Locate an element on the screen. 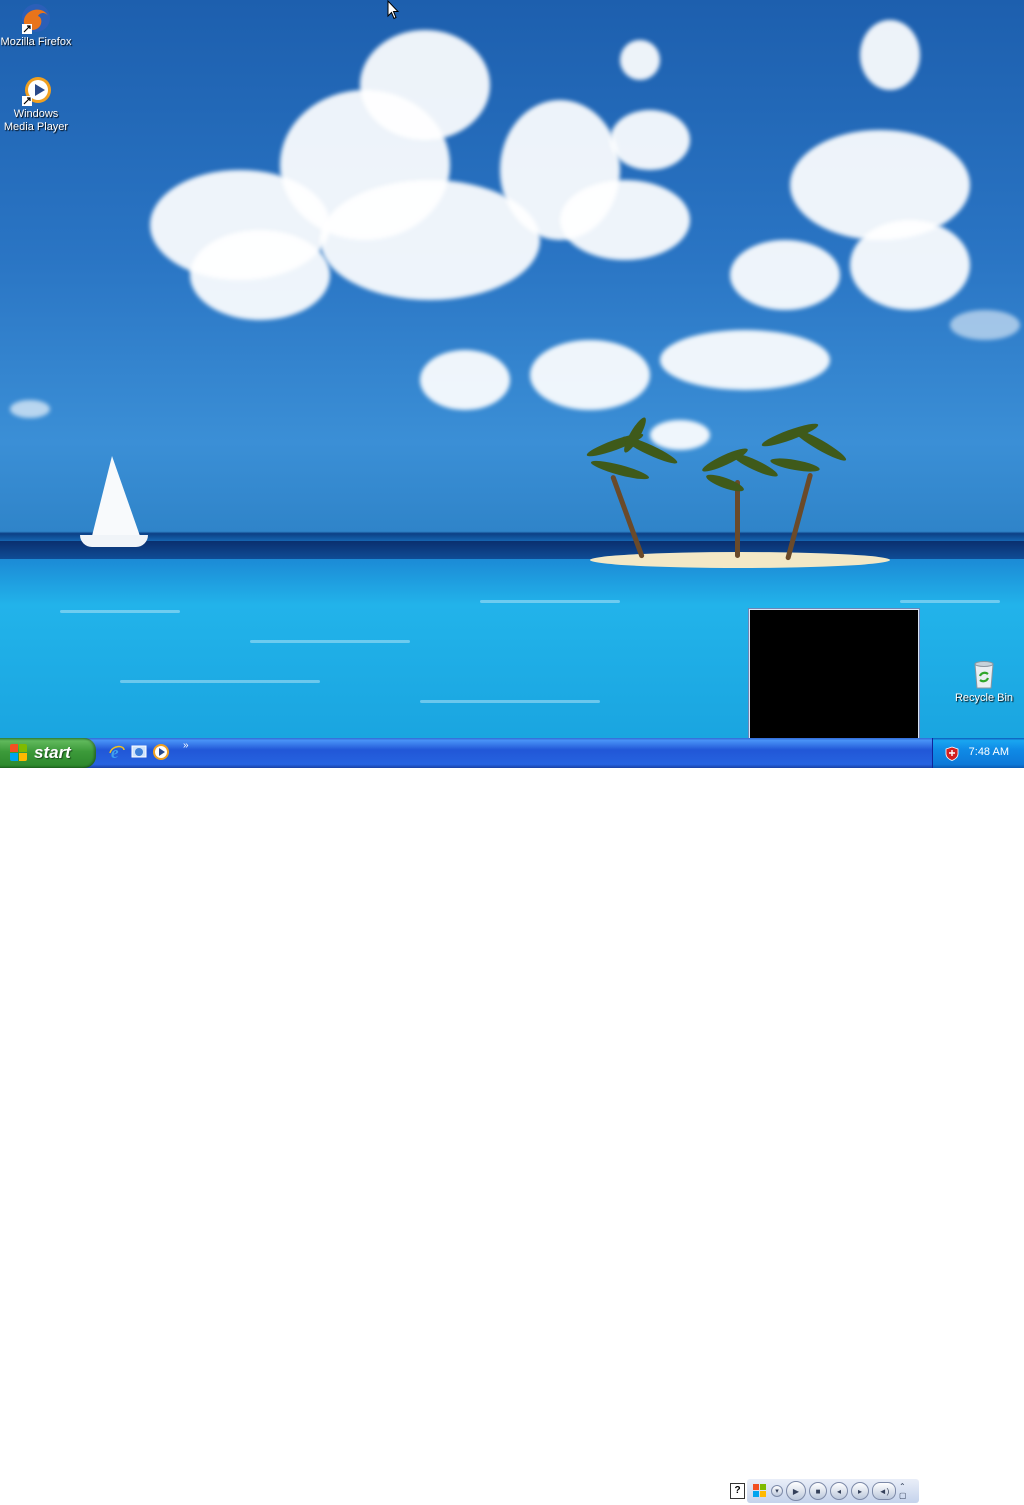 The height and width of the screenshot is (1505, 1024). mouse-cursor-icon is located at coordinates (393, 10).